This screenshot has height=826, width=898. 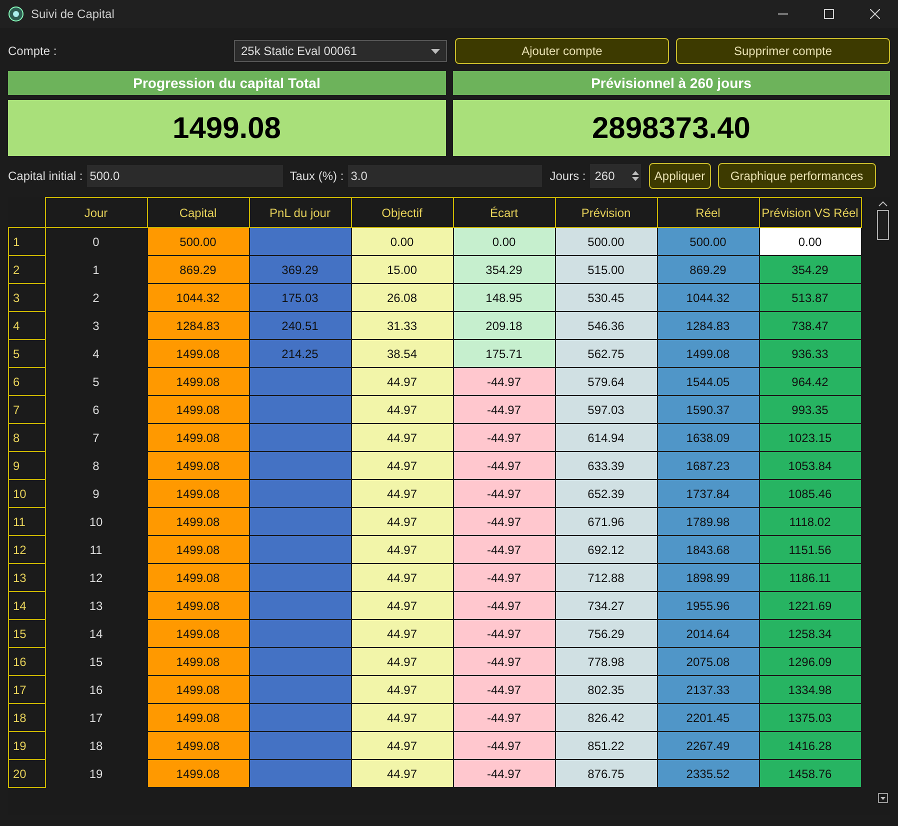 What do you see at coordinates (26, 550) in the screenshot?
I see `row-number: 12` at bounding box center [26, 550].